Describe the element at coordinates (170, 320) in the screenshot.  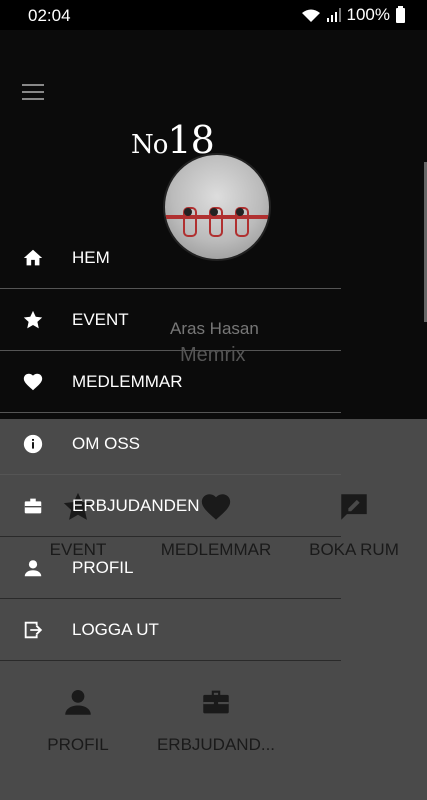
I see `drawer-item-event: EVENT` at that location.